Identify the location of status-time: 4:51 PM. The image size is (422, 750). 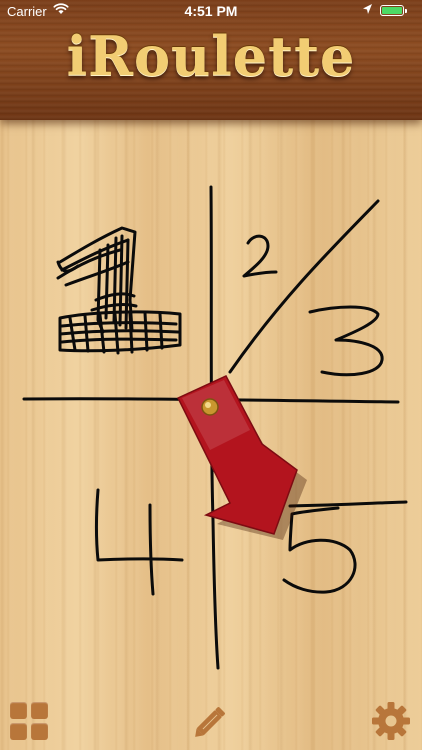
(211, 11).